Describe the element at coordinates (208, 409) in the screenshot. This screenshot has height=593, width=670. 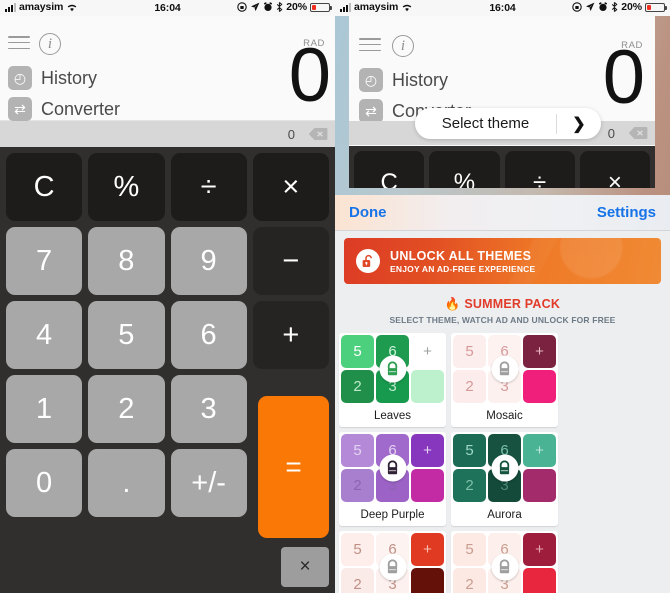
I see `key-3: 3` at that location.